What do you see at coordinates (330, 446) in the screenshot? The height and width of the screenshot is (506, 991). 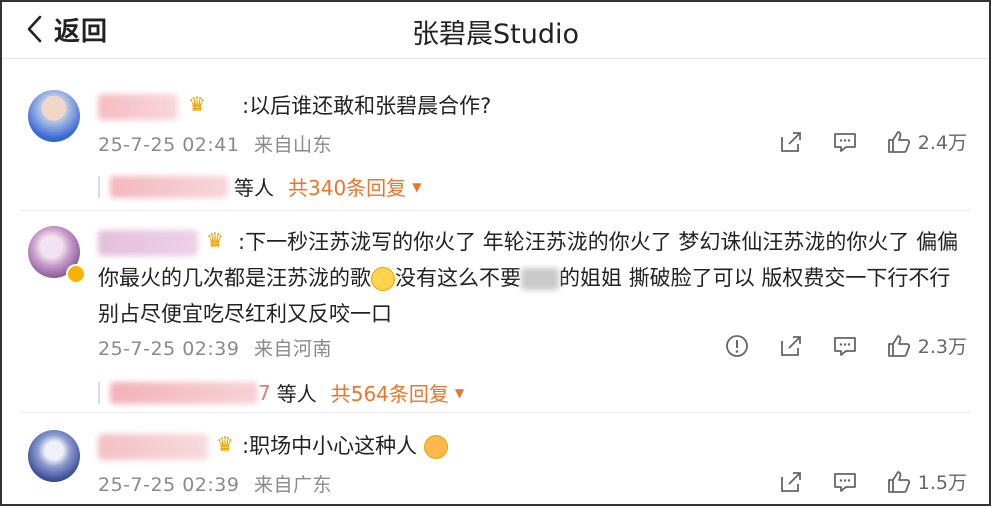 I see `comment-text-main: :职场中小心这种人` at bounding box center [330, 446].